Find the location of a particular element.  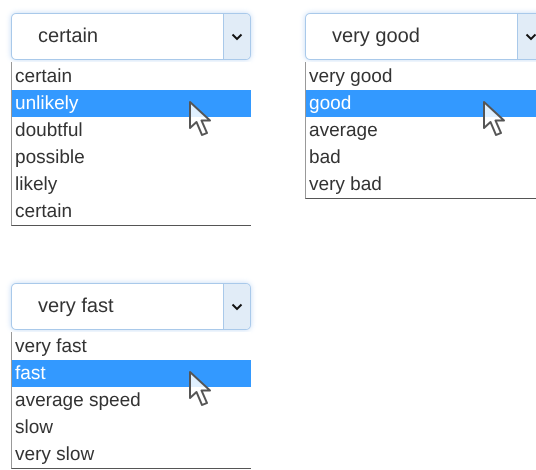

select-value: certain is located at coordinates (68, 36).